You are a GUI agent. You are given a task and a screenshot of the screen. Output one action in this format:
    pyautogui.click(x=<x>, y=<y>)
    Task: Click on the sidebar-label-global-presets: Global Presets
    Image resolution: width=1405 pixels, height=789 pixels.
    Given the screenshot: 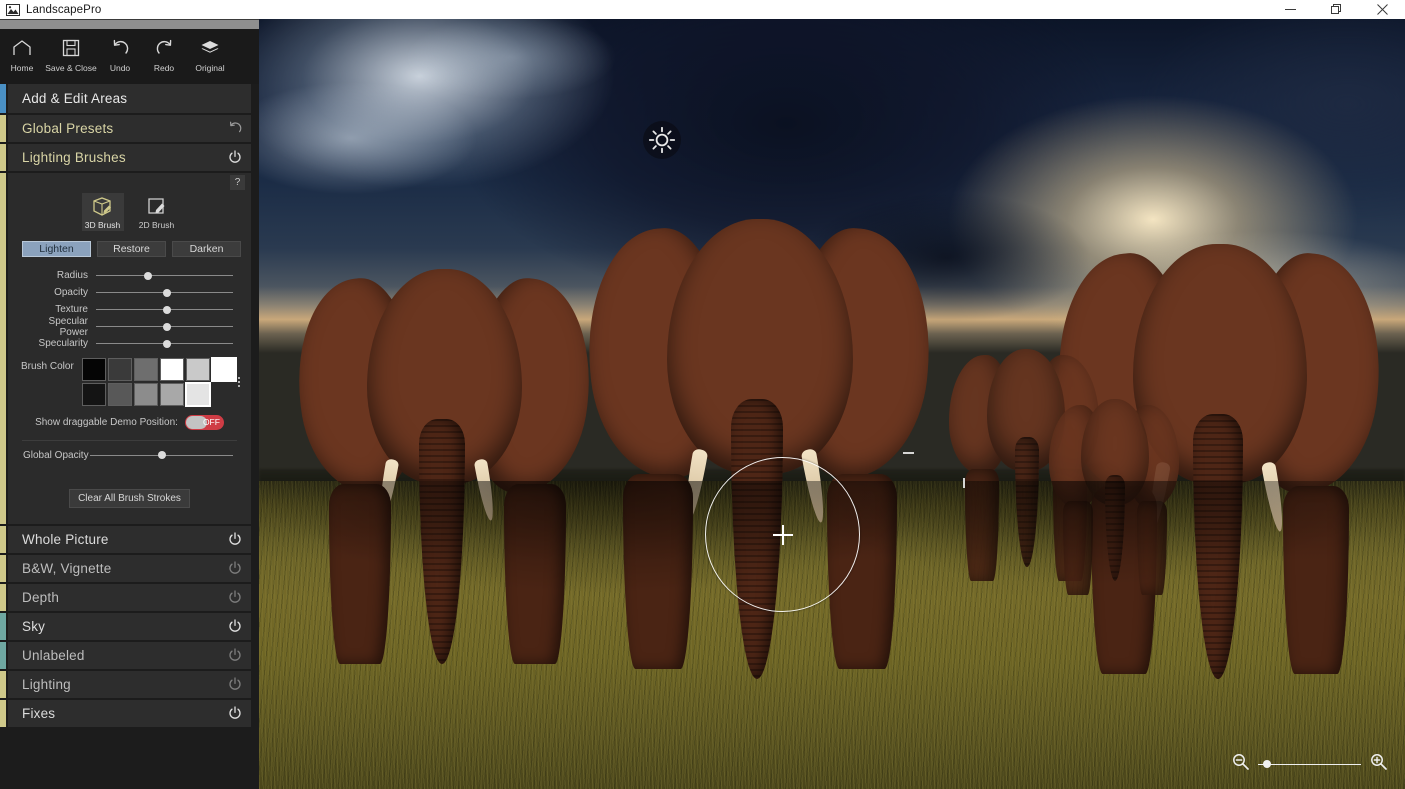 What is the action you would take?
    pyautogui.click(x=68, y=128)
    